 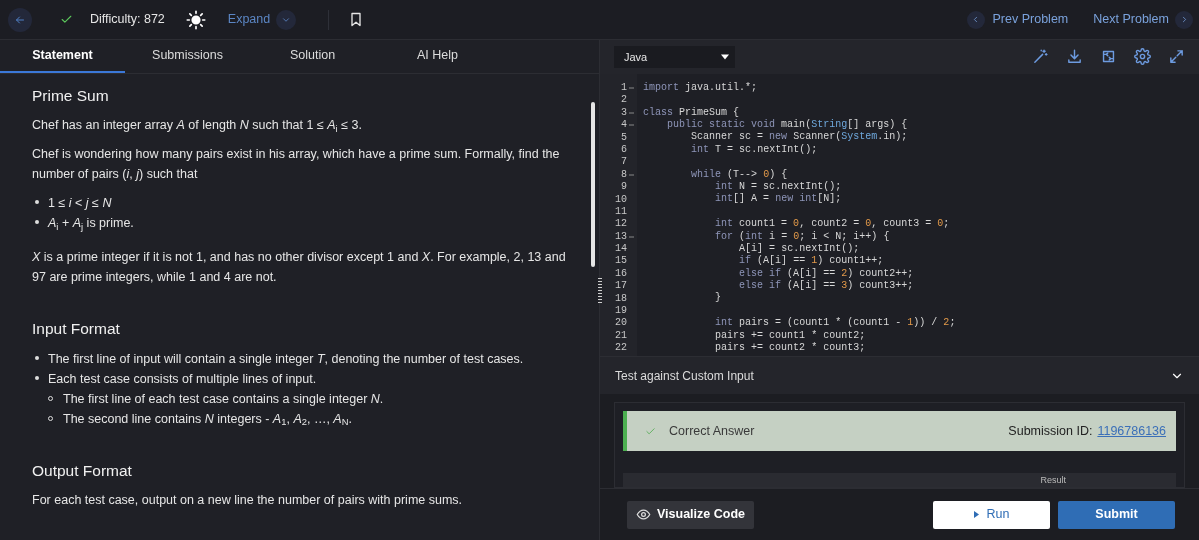 I want to click on code-line: class PrimeSum {, so click(x=692, y=112).